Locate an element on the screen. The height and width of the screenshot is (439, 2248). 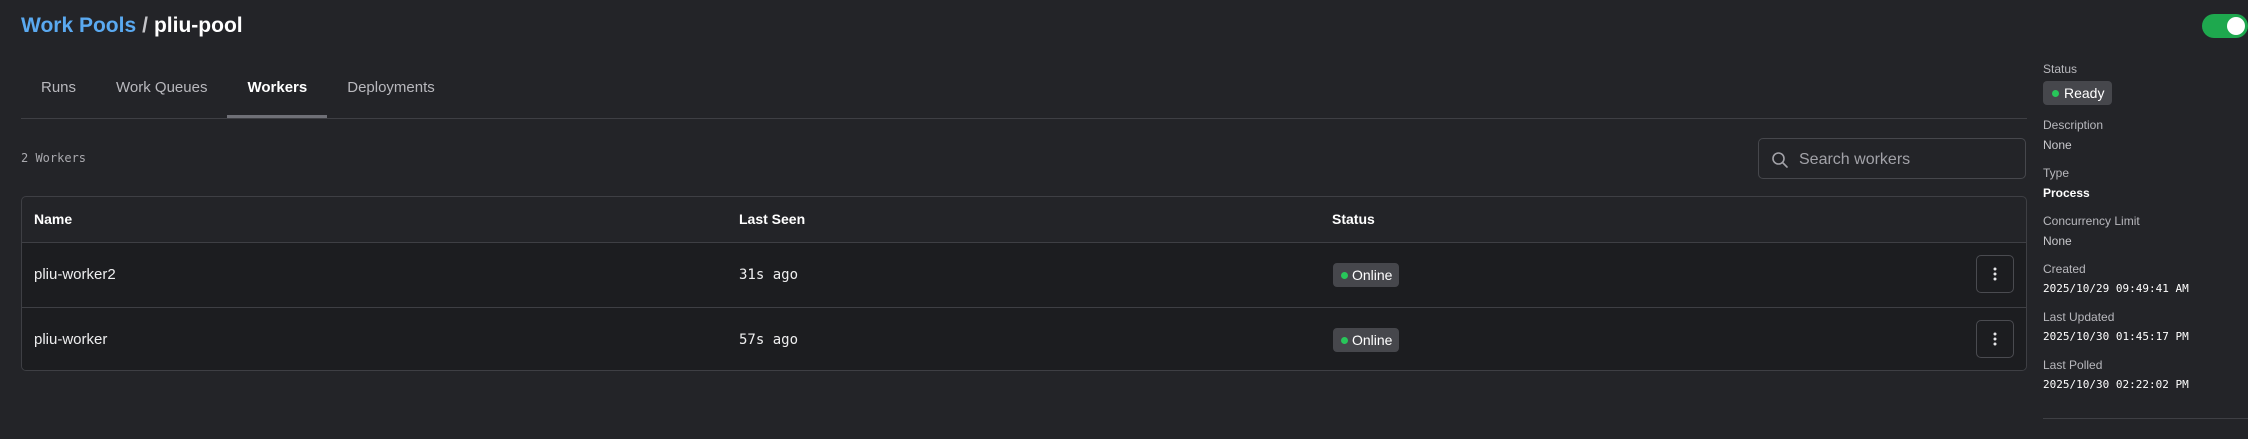
type-label: Type is located at coordinates (2056, 173).